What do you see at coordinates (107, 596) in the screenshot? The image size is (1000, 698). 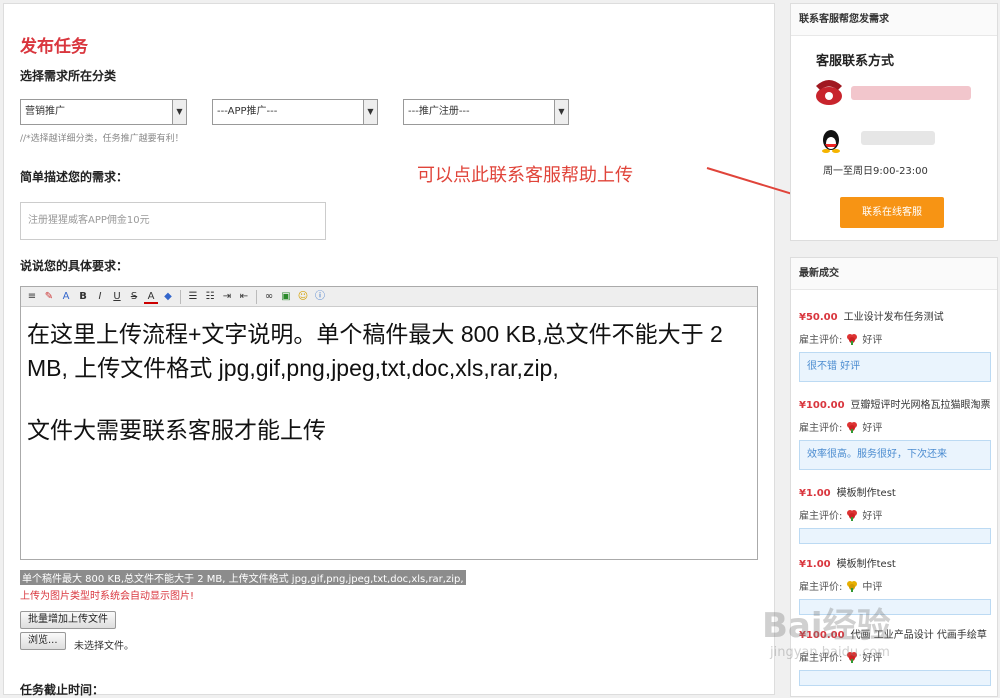 I see `upload-notice: 上传为图片类型时系统会自动显示图片!` at bounding box center [107, 596].